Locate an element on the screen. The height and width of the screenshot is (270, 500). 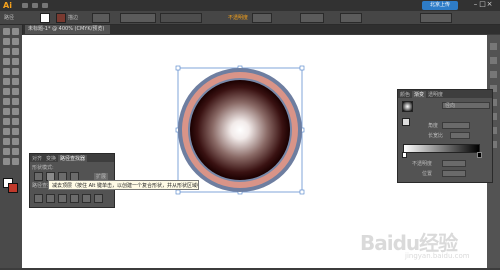
gradient-thumbnail is located at coordinates (407, 106).